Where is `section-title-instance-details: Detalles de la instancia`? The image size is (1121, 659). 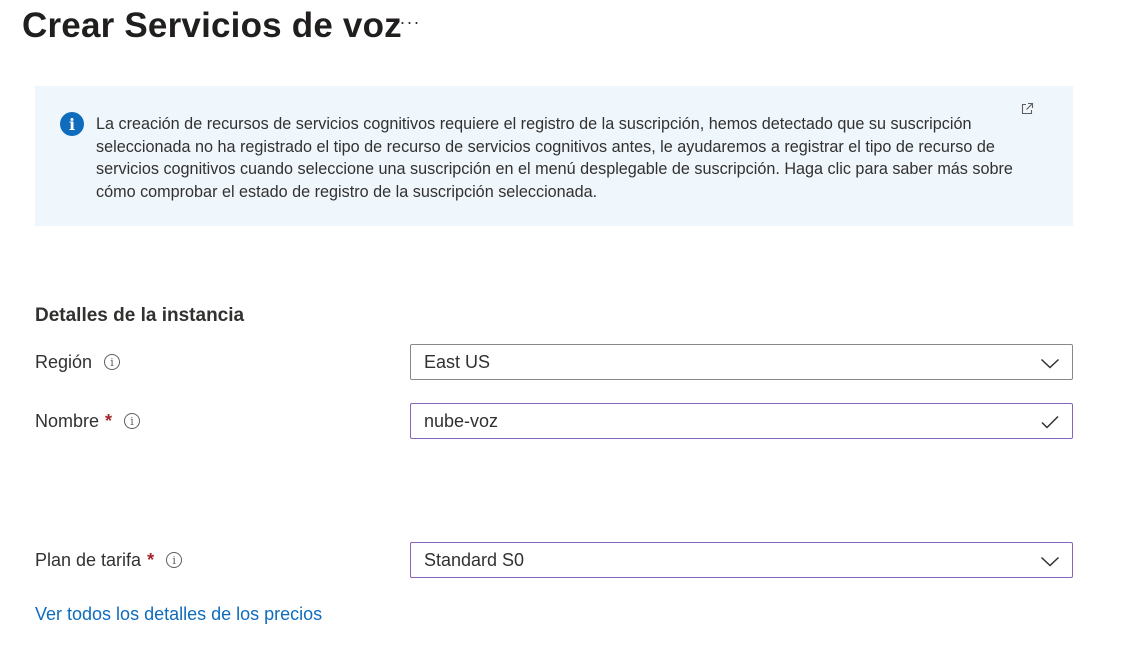
section-title-instance-details: Detalles de la instancia is located at coordinates (140, 315).